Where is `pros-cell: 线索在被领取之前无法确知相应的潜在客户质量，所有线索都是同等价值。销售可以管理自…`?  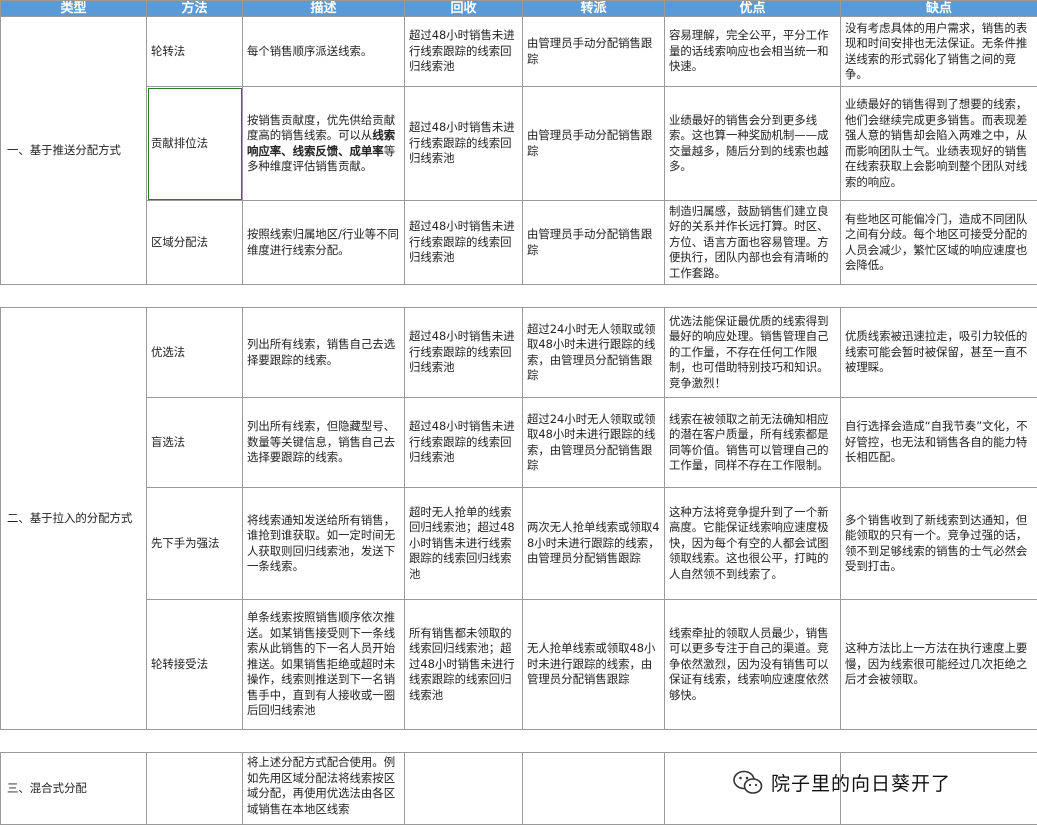
pros-cell: 线索在被领取之前无法确知相应的潜在客户质量，所有线索都是同等价值。销售可以管理自… is located at coordinates (752, 442).